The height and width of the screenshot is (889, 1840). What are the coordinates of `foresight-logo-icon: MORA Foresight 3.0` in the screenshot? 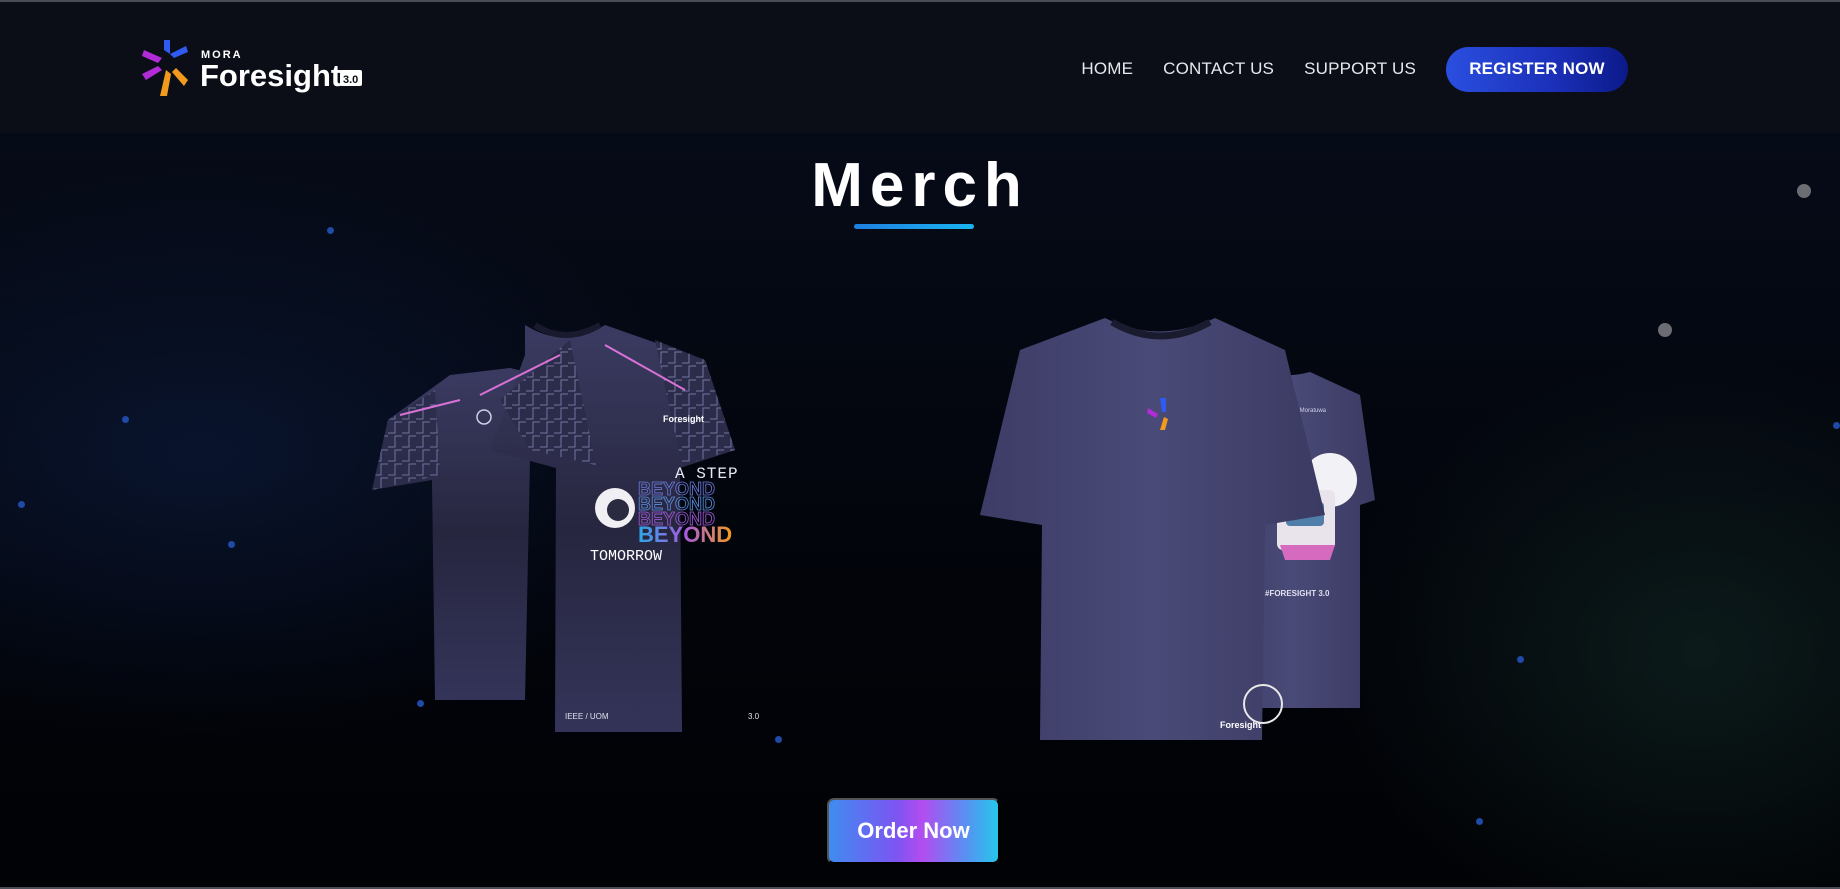 It's located at (252, 68).